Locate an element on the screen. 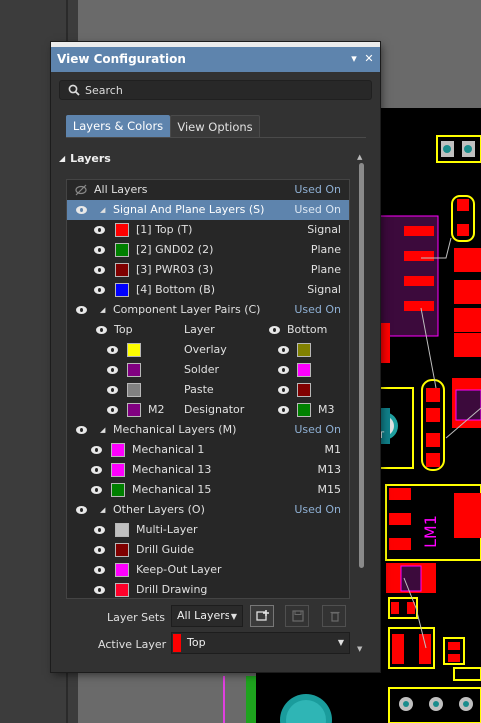 The height and width of the screenshot is (723, 481). list-row-other-group: ◢ Other Layers (O) Used On is located at coordinates (208, 510).